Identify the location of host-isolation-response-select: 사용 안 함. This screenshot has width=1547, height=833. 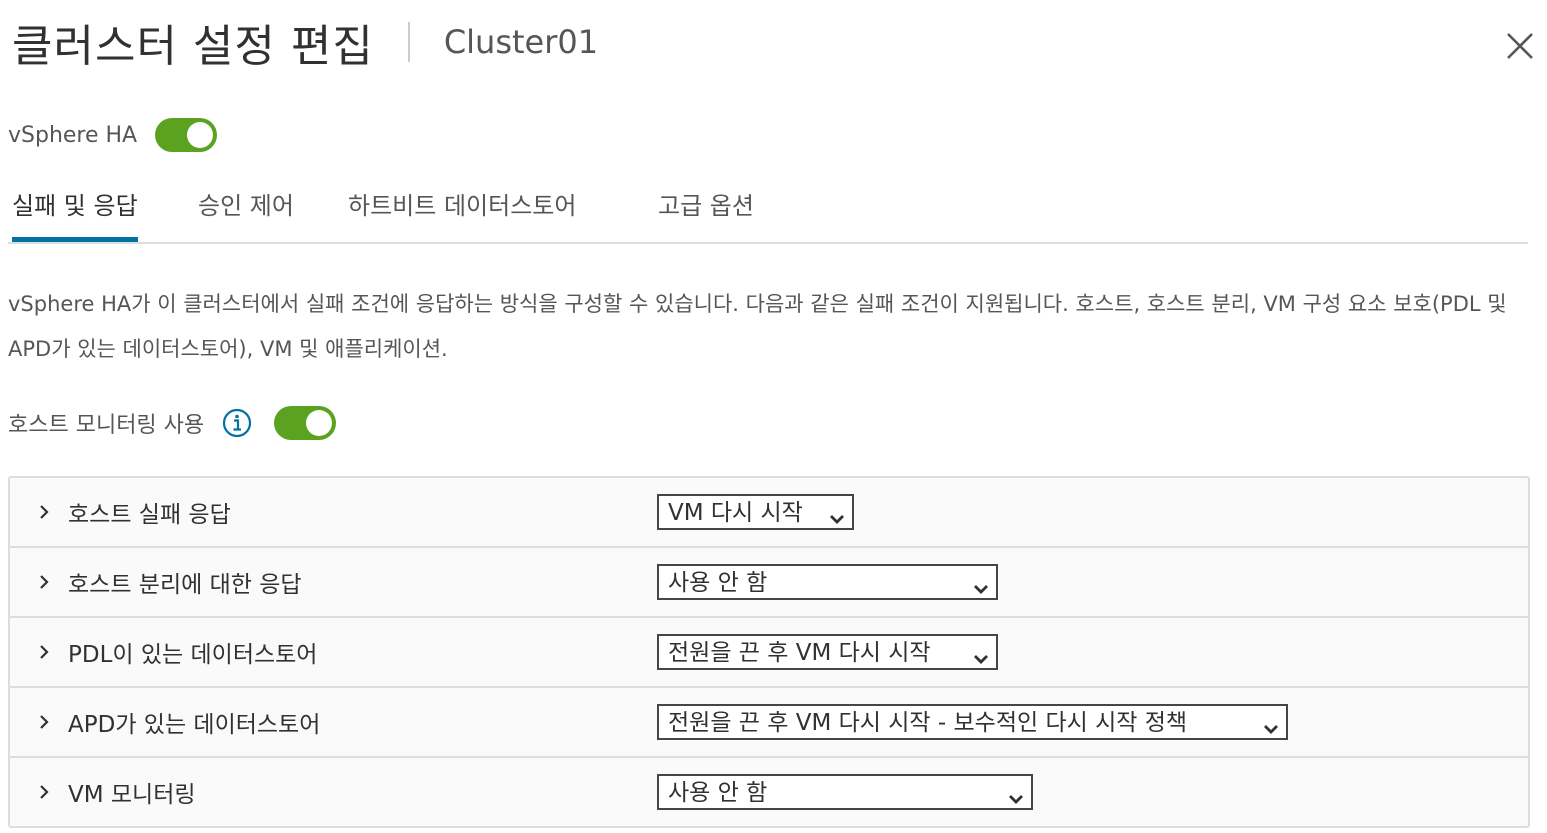
(827, 582).